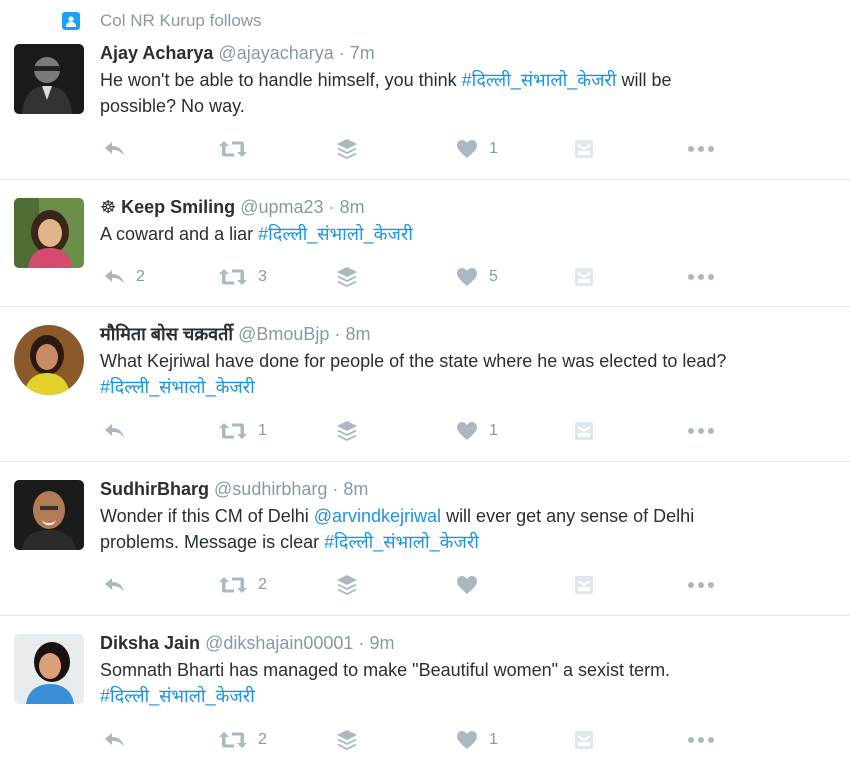  What do you see at coordinates (469, 207) in the screenshot?
I see `tweet-header: ☸ Keep Smiling @upma23 · 8m` at bounding box center [469, 207].